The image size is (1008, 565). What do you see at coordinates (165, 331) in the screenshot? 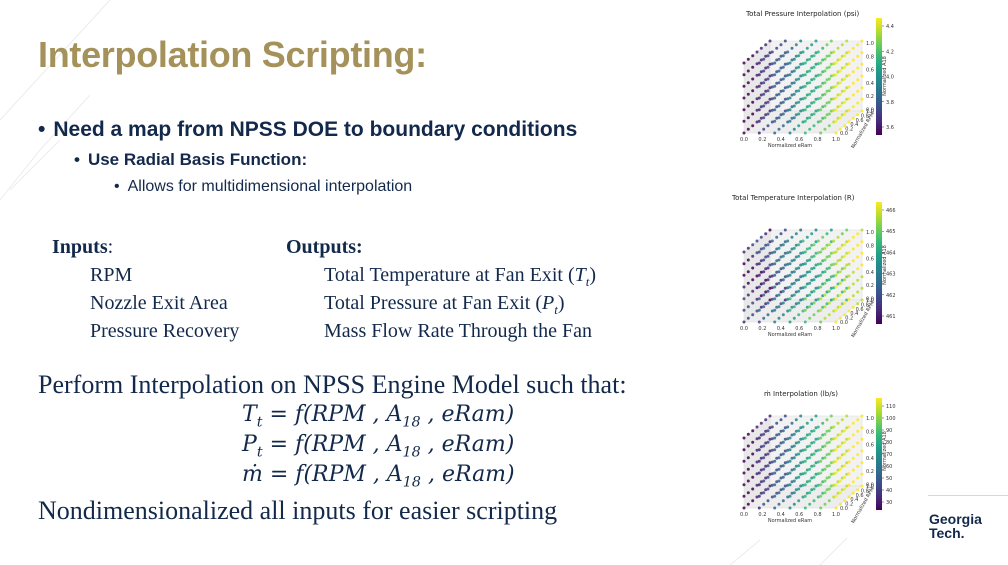
I see `input-item: Pressure Recovery` at bounding box center [165, 331].